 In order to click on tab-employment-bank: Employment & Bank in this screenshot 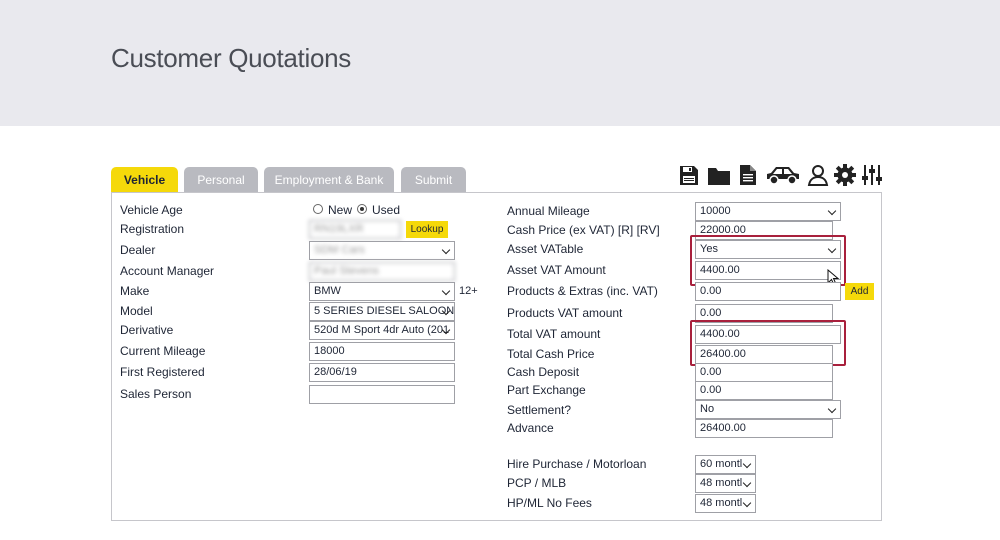, I will do `click(329, 180)`.